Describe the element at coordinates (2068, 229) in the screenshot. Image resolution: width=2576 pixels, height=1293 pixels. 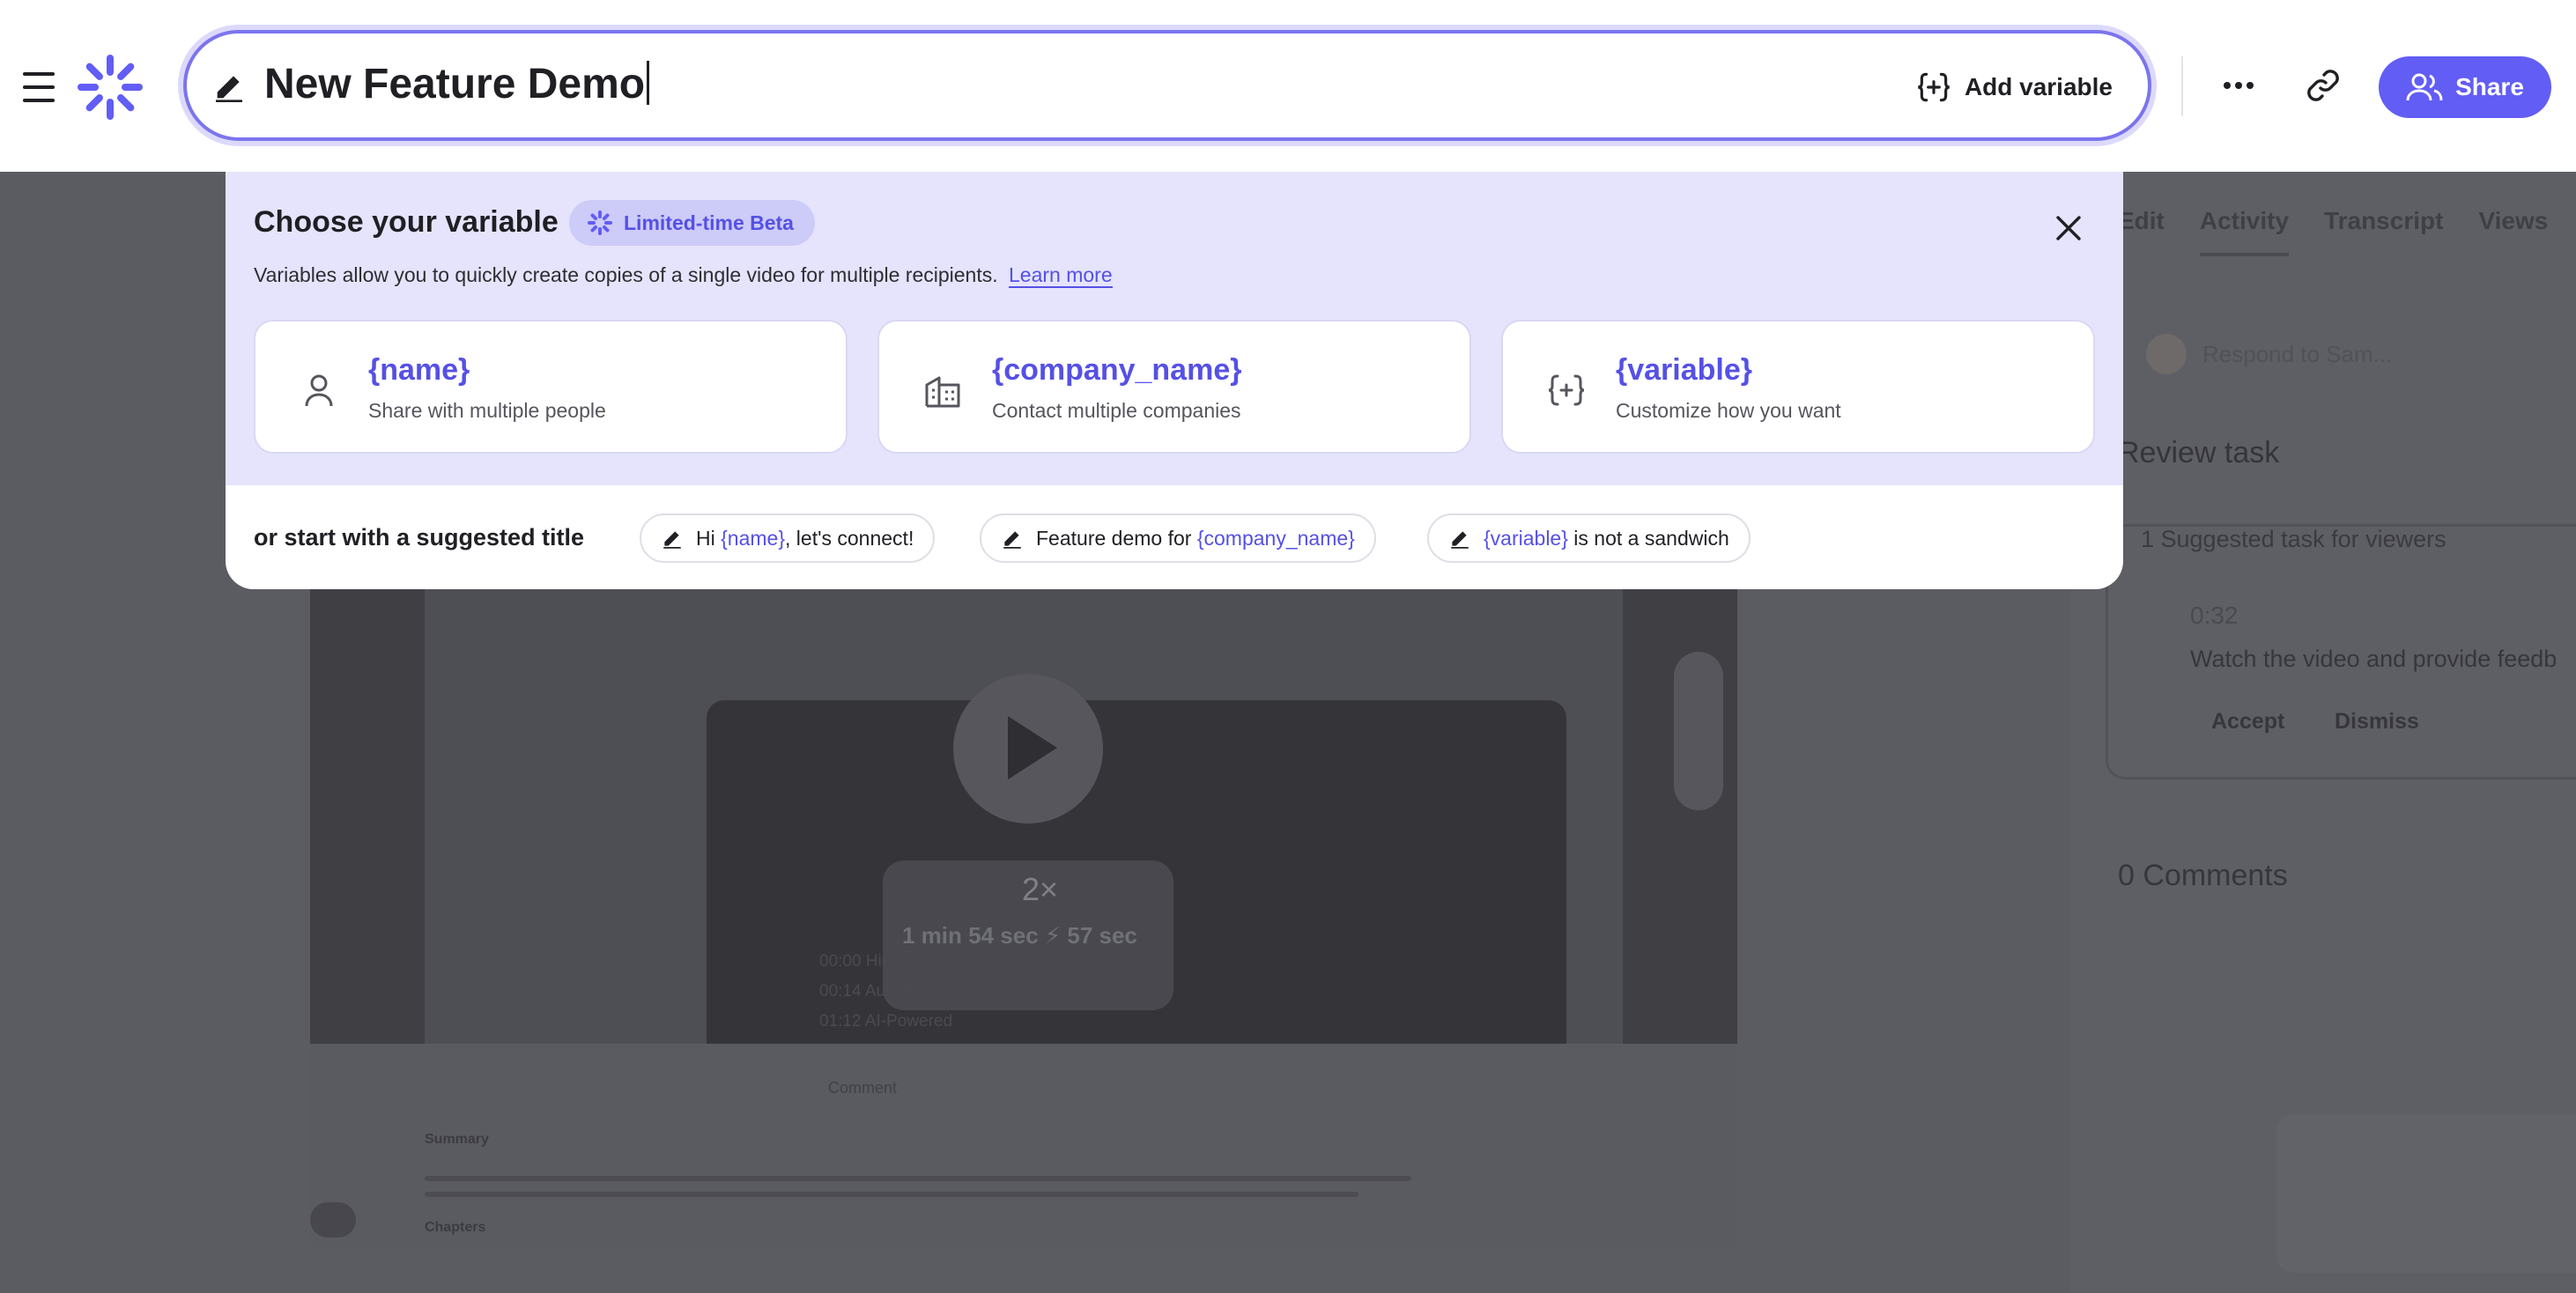
I see `close-icon` at that location.